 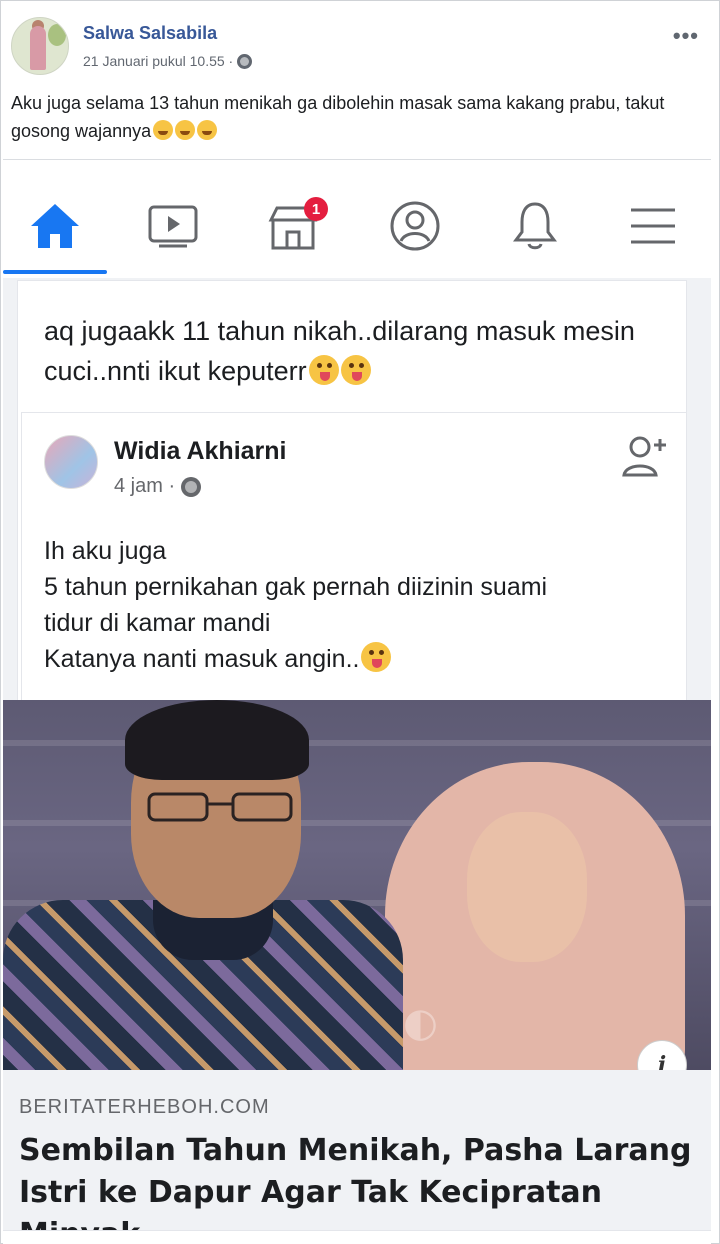 What do you see at coordinates (202, 659) in the screenshot?
I see `quoted-post-line-text: Katanya nanti masuk angin..` at bounding box center [202, 659].